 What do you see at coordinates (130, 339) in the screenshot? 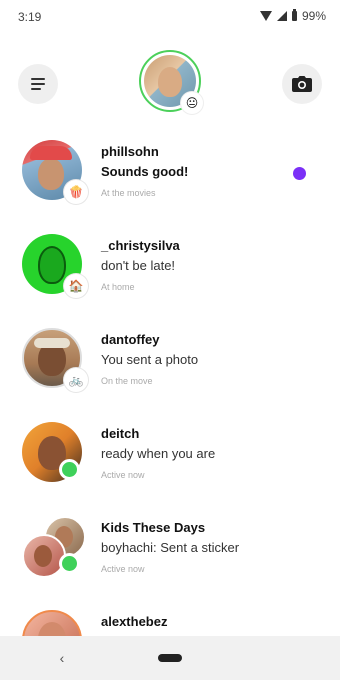
I see `chat-name: dantoffey` at bounding box center [130, 339].